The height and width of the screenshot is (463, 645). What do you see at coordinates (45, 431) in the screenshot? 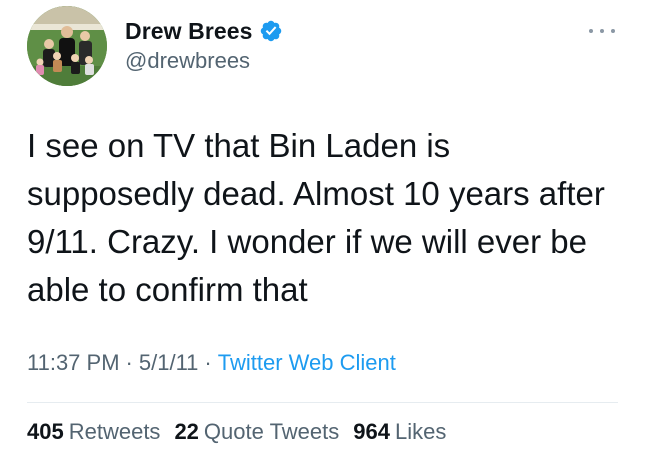
I see `retweets-count: 405` at bounding box center [45, 431].